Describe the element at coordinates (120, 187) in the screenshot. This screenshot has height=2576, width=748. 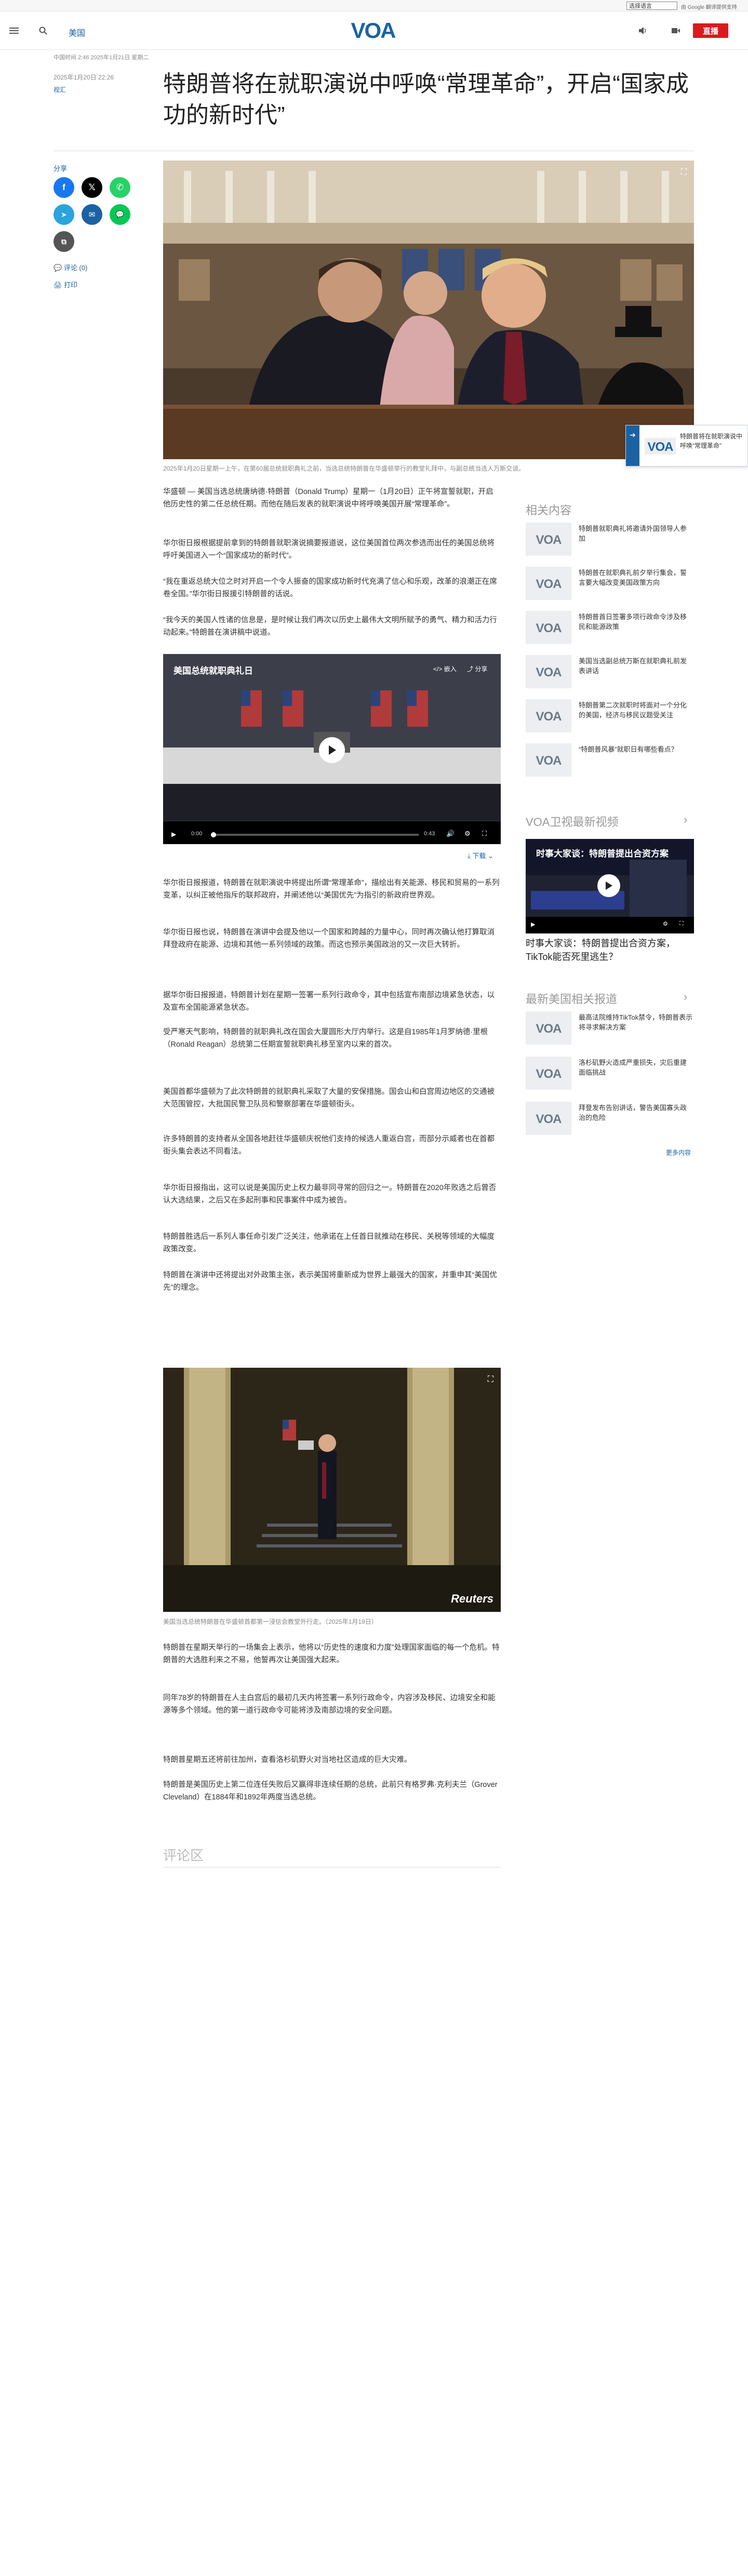
I see `whatsapp-share-button: ✆` at that location.